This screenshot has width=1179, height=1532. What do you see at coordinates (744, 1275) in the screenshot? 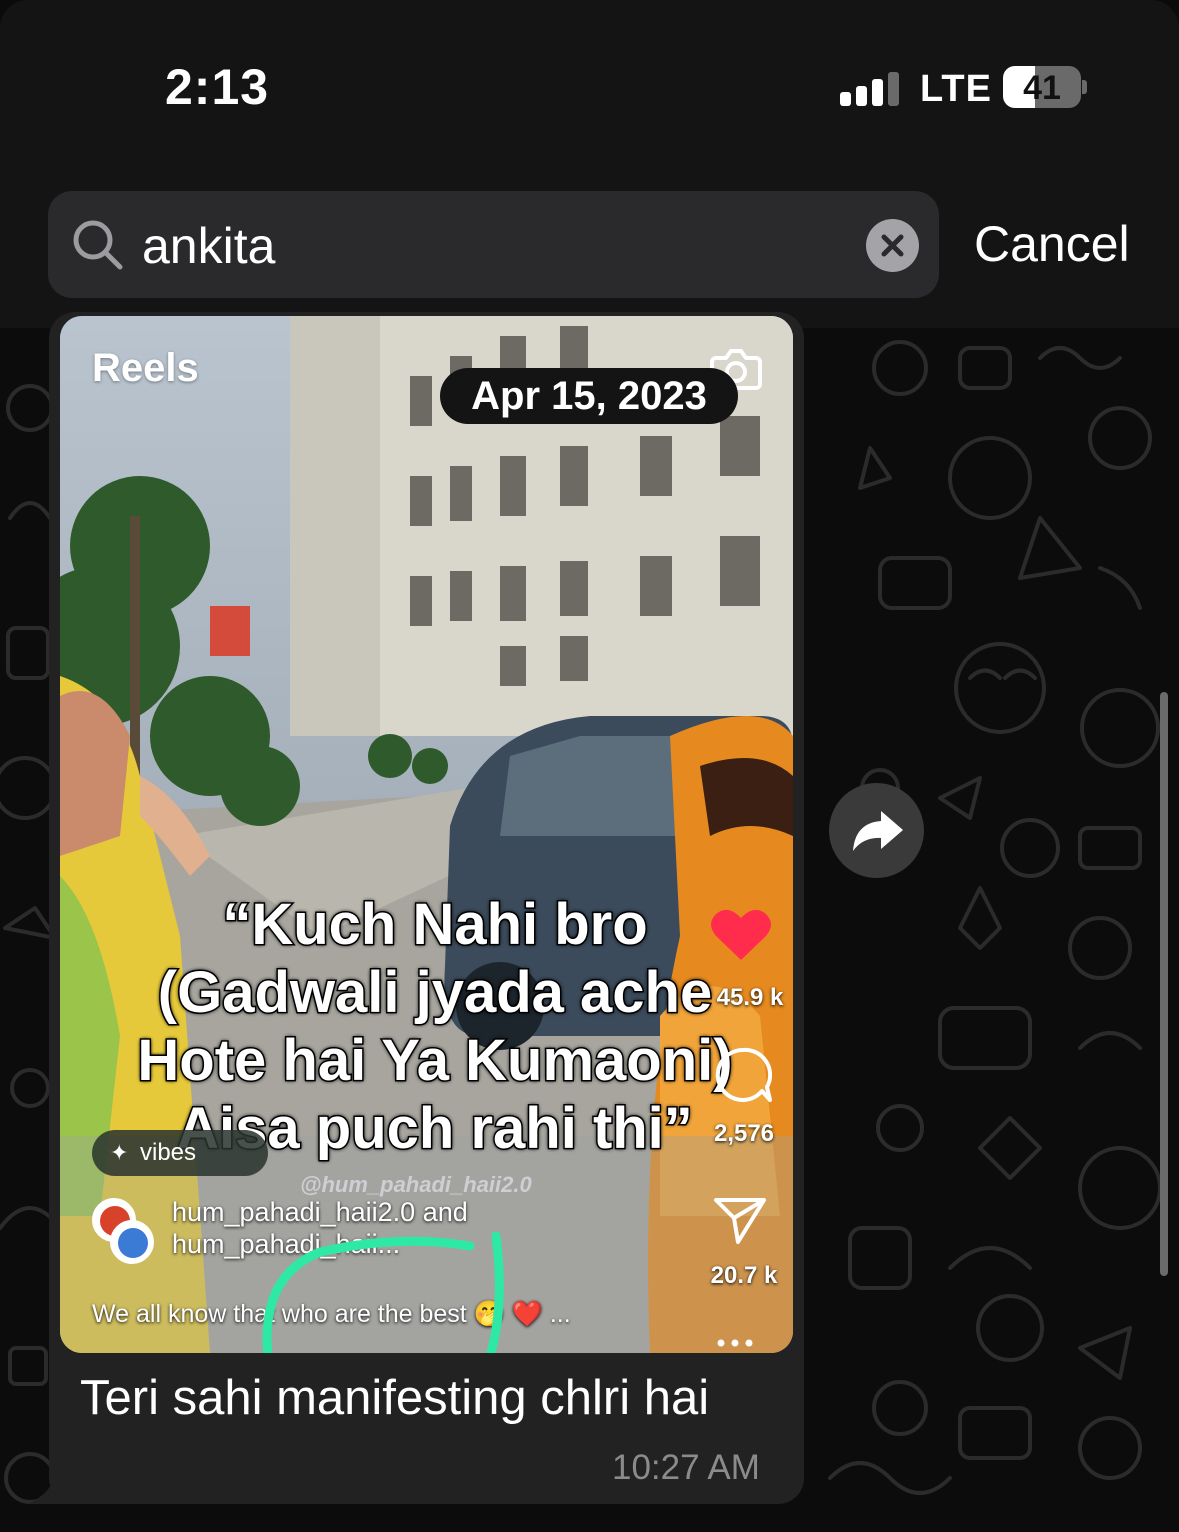
I see `share-count: 20.7 k` at bounding box center [744, 1275].